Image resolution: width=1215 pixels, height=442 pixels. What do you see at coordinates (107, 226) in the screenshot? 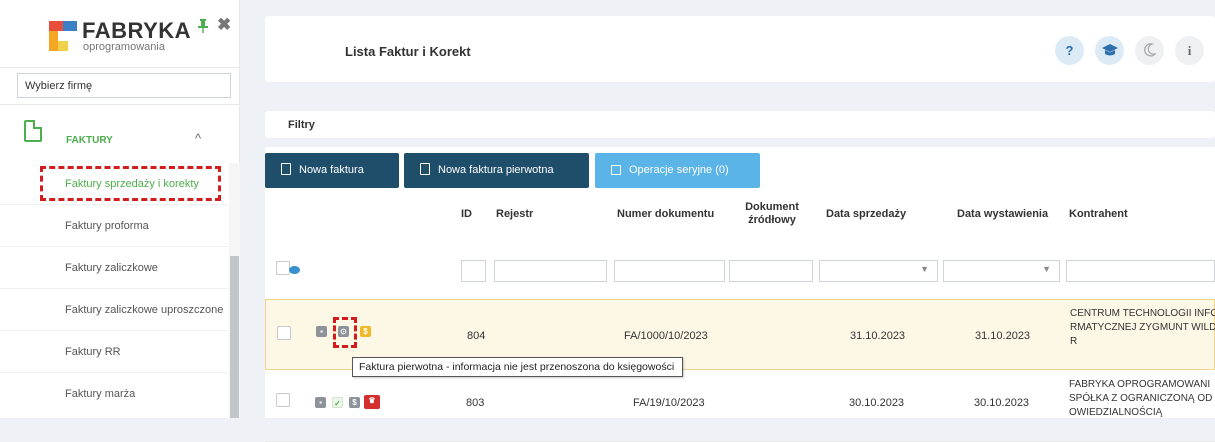
I see `menu-item-label: Faktury proforma` at bounding box center [107, 226].